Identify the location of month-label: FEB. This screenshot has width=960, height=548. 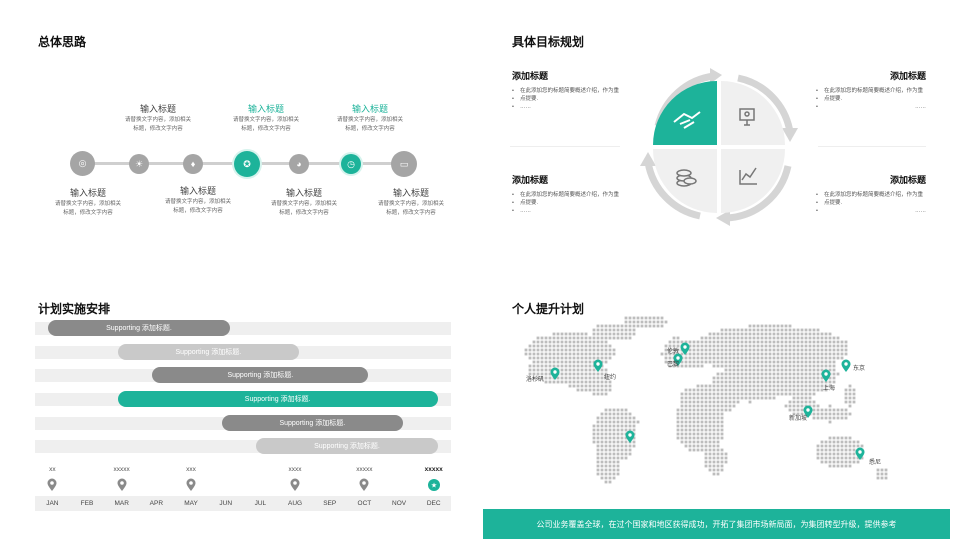
(87, 503).